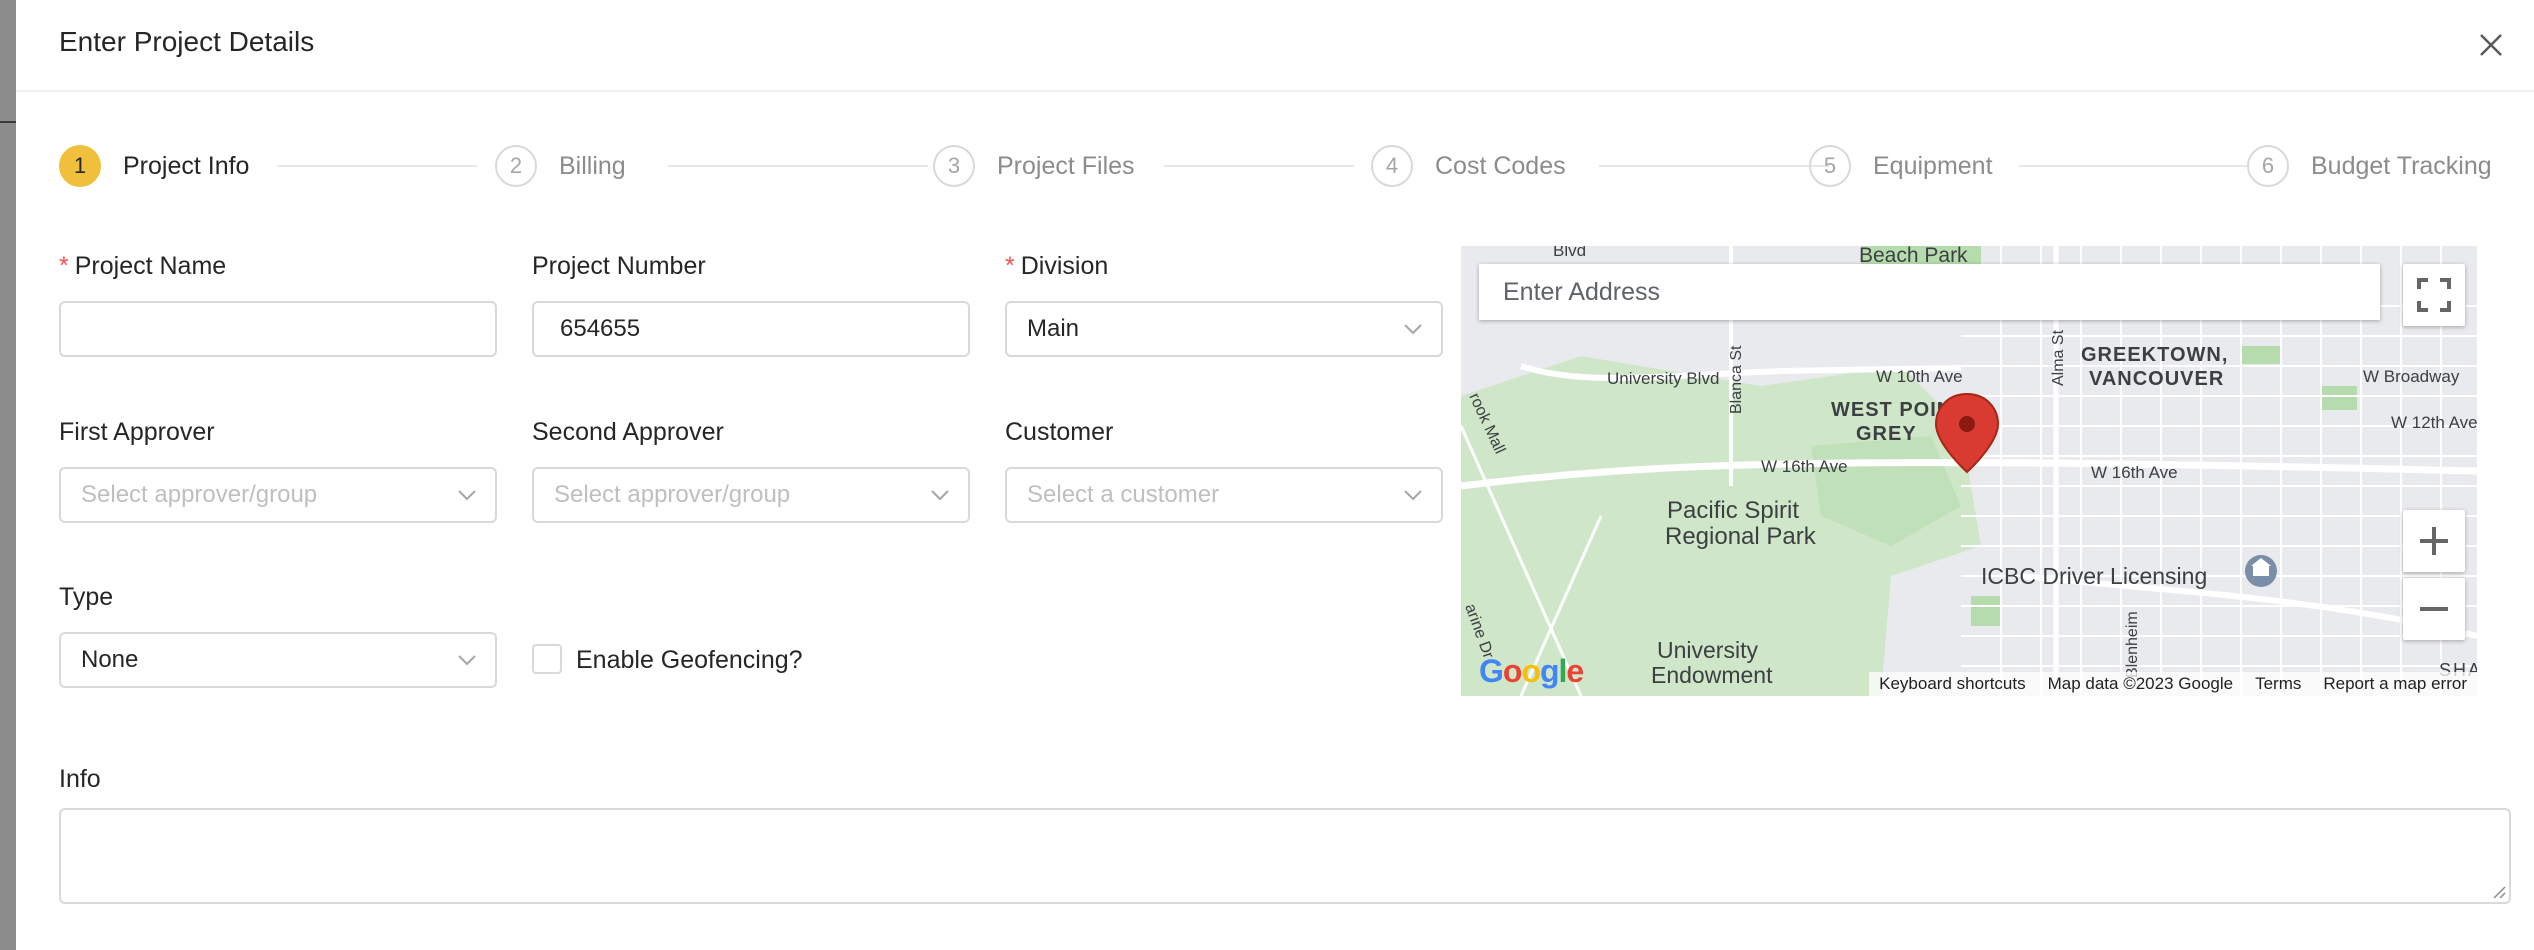  I want to click on step-label: Billing, so click(592, 165).